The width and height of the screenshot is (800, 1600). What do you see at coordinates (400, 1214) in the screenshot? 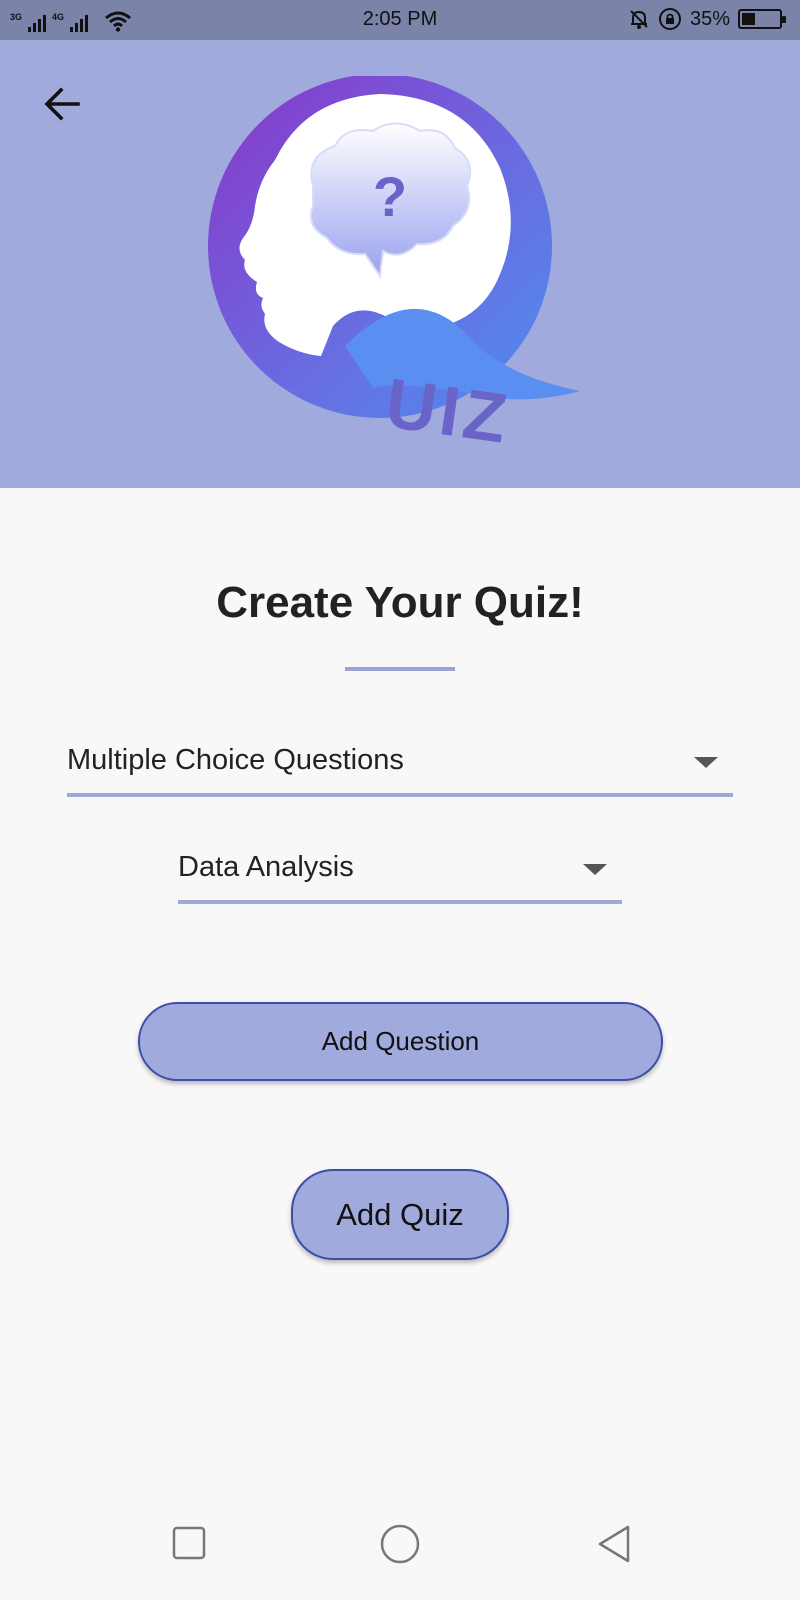
I see `add-quiz-button: Add Quiz` at bounding box center [400, 1214].